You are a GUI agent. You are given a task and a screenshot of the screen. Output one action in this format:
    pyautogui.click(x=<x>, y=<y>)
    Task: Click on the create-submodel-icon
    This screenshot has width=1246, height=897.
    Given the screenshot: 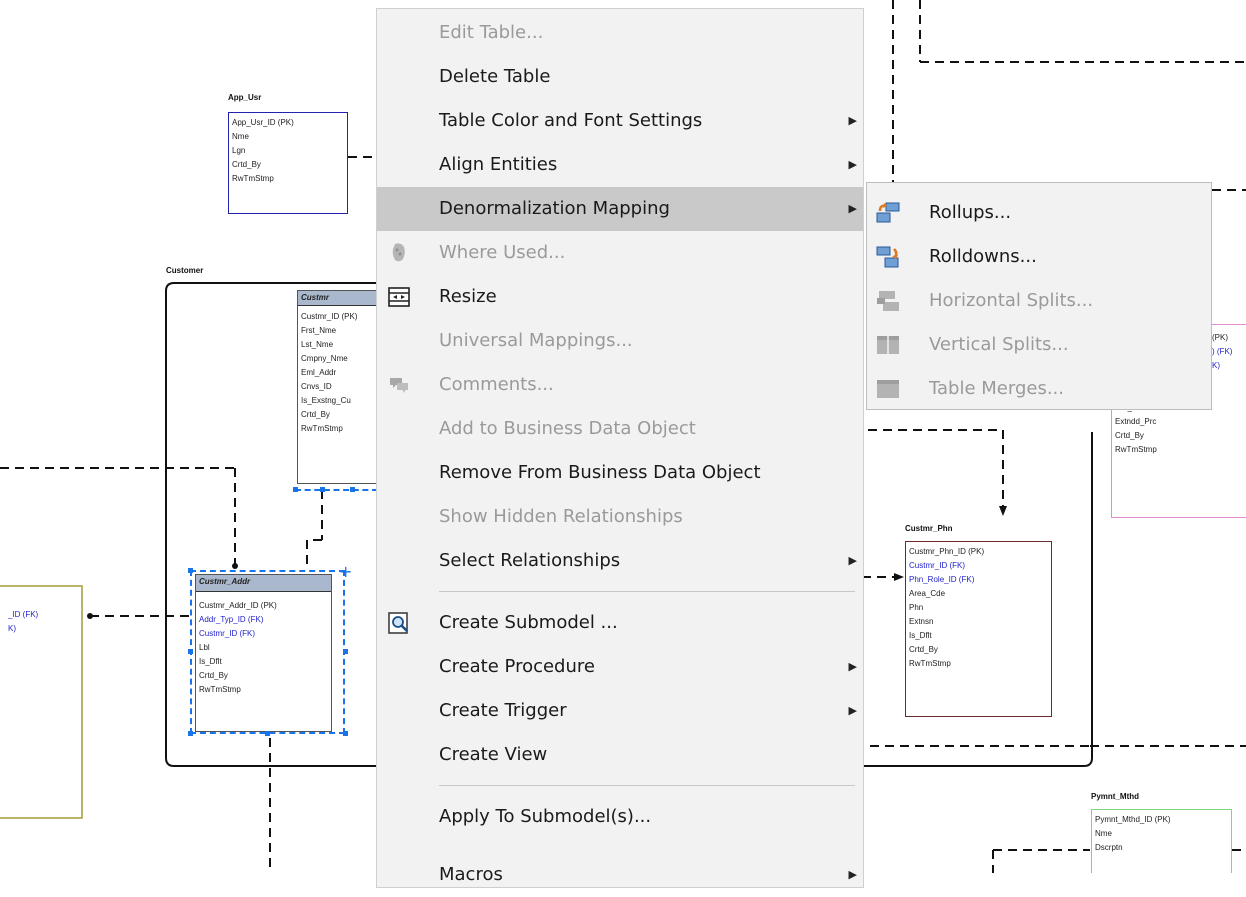 What is the action you would take?
    pyautogui.click(x=398, y=623)
    